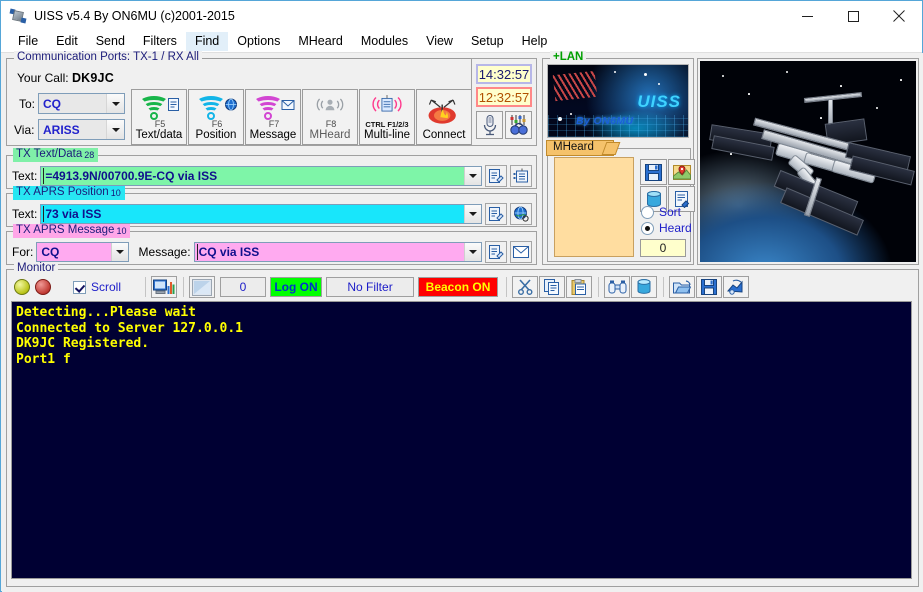 Image resolution: width=923 pixels, height=592 pixels. I want to click on save-icon, so click(709, 287).